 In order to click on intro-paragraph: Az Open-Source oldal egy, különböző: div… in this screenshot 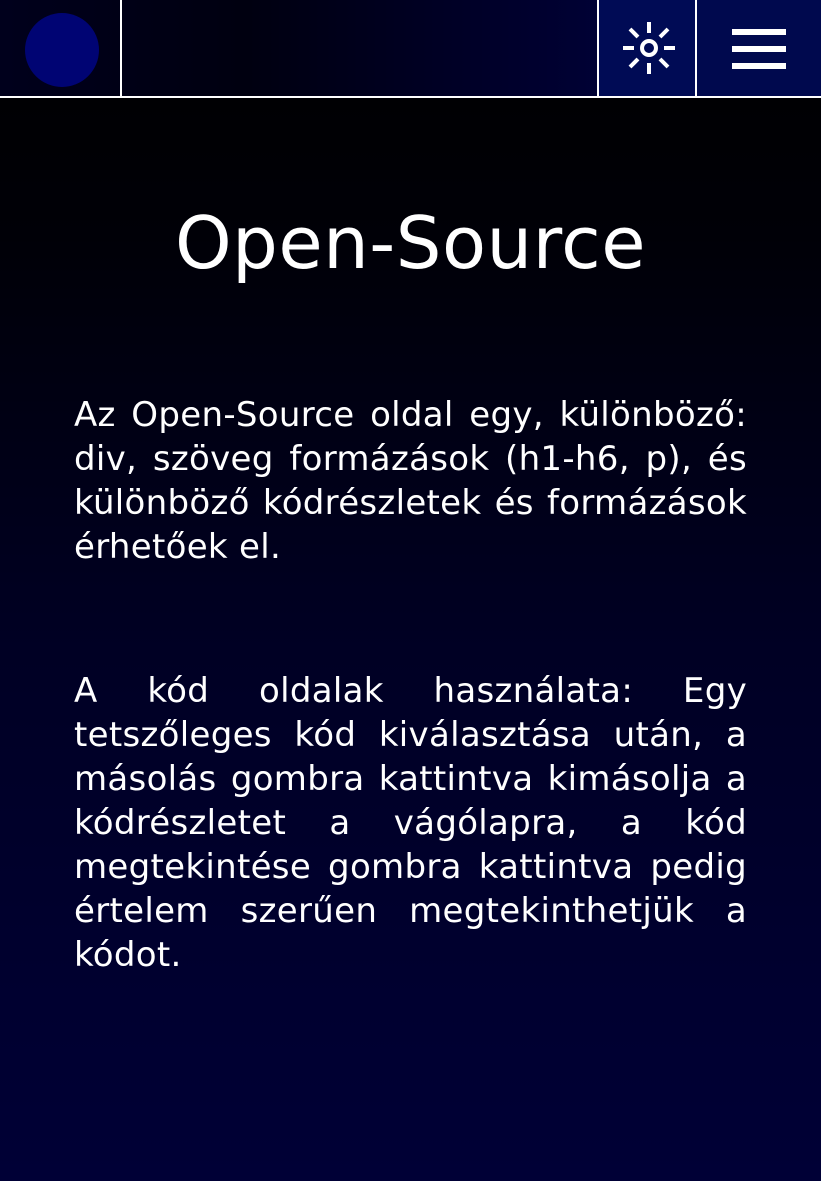, I will do `click(410, 481)`.